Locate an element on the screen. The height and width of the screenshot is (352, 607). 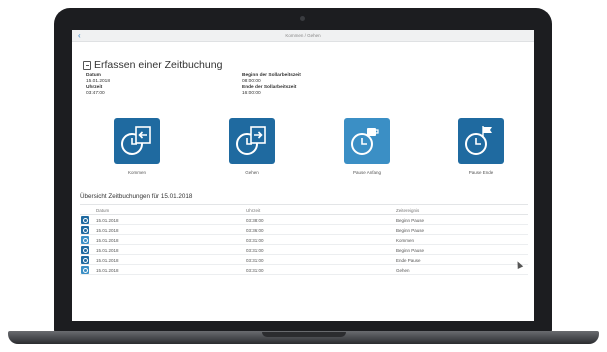
table-row: 15.01.2018 03:31:00 Gehen is located at coordinates (304, 270).